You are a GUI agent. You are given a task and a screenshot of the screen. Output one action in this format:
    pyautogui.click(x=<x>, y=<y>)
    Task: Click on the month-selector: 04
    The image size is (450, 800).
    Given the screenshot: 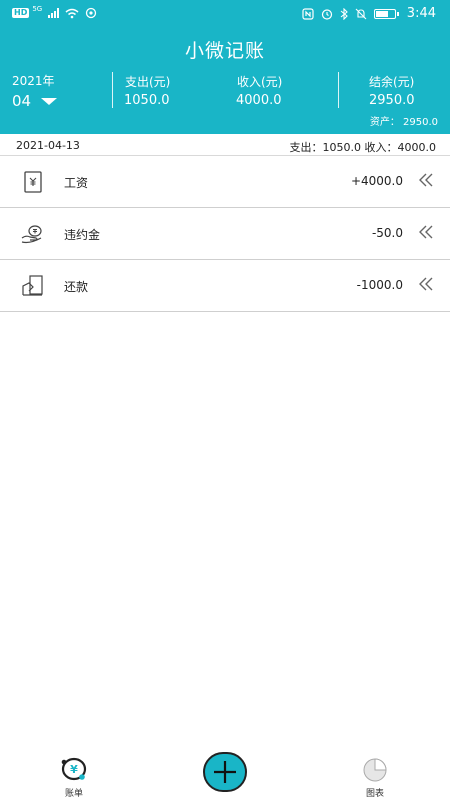 What is the action you would take?
    pyautogui.click(x=35, y=101)
    